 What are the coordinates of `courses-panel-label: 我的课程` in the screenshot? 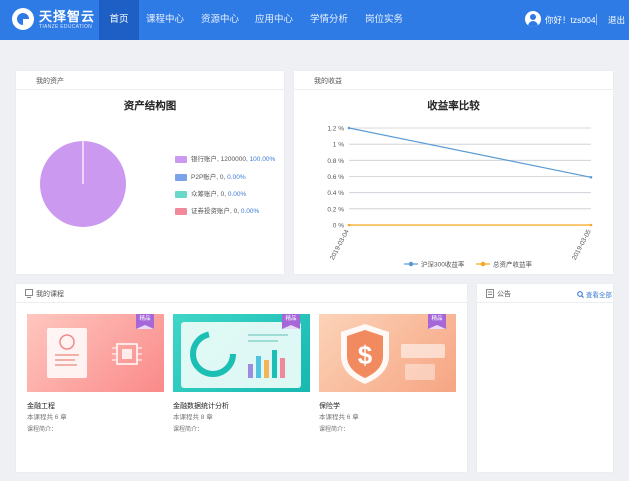 It's located at (50, 294).